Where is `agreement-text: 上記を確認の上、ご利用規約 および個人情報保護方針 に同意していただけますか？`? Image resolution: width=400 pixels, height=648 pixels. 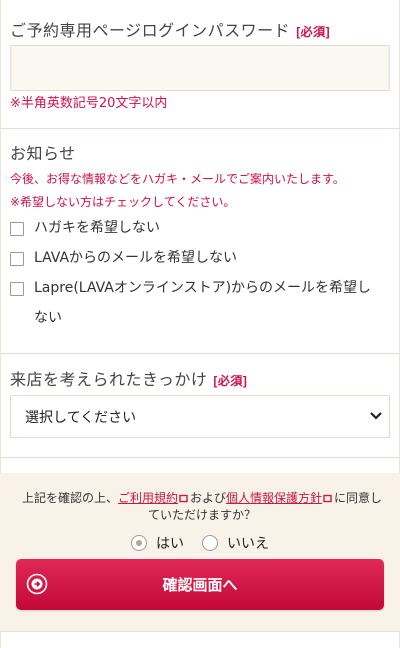 agreement-text: 上記を確認の上、ご利用規約 および個人情報保護方針 に同意していただけますか？ is located at coordinates (202, 507).